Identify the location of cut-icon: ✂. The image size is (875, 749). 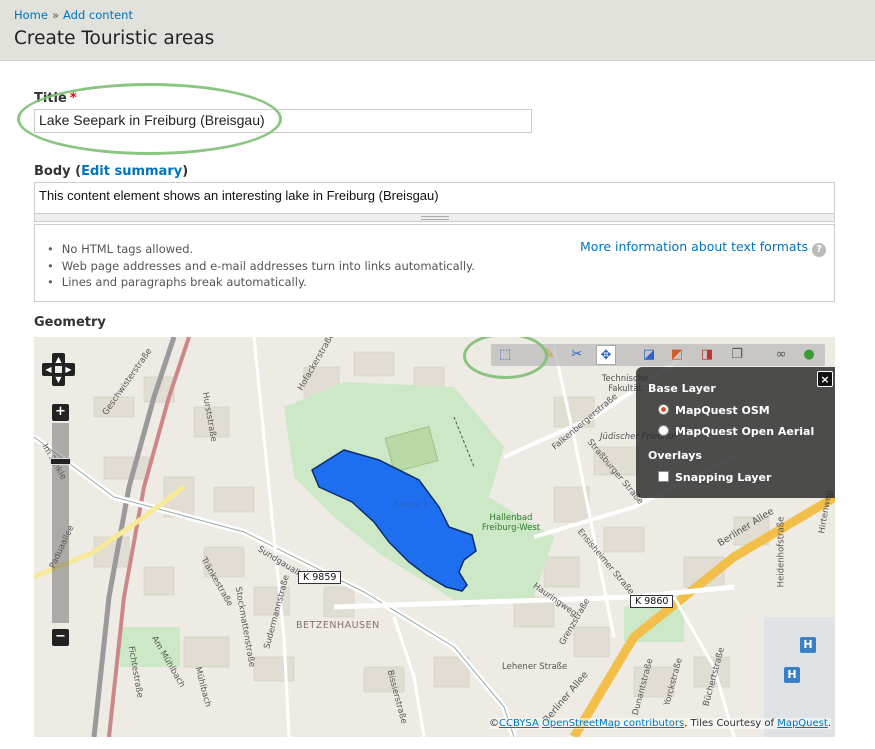
(577, 355).